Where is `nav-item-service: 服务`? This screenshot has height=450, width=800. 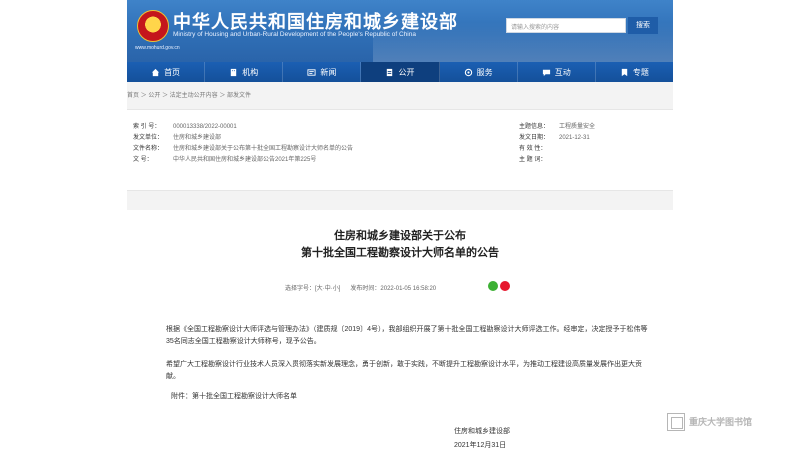 nav-item-service: 服务 is located at coordinates (479, 72).